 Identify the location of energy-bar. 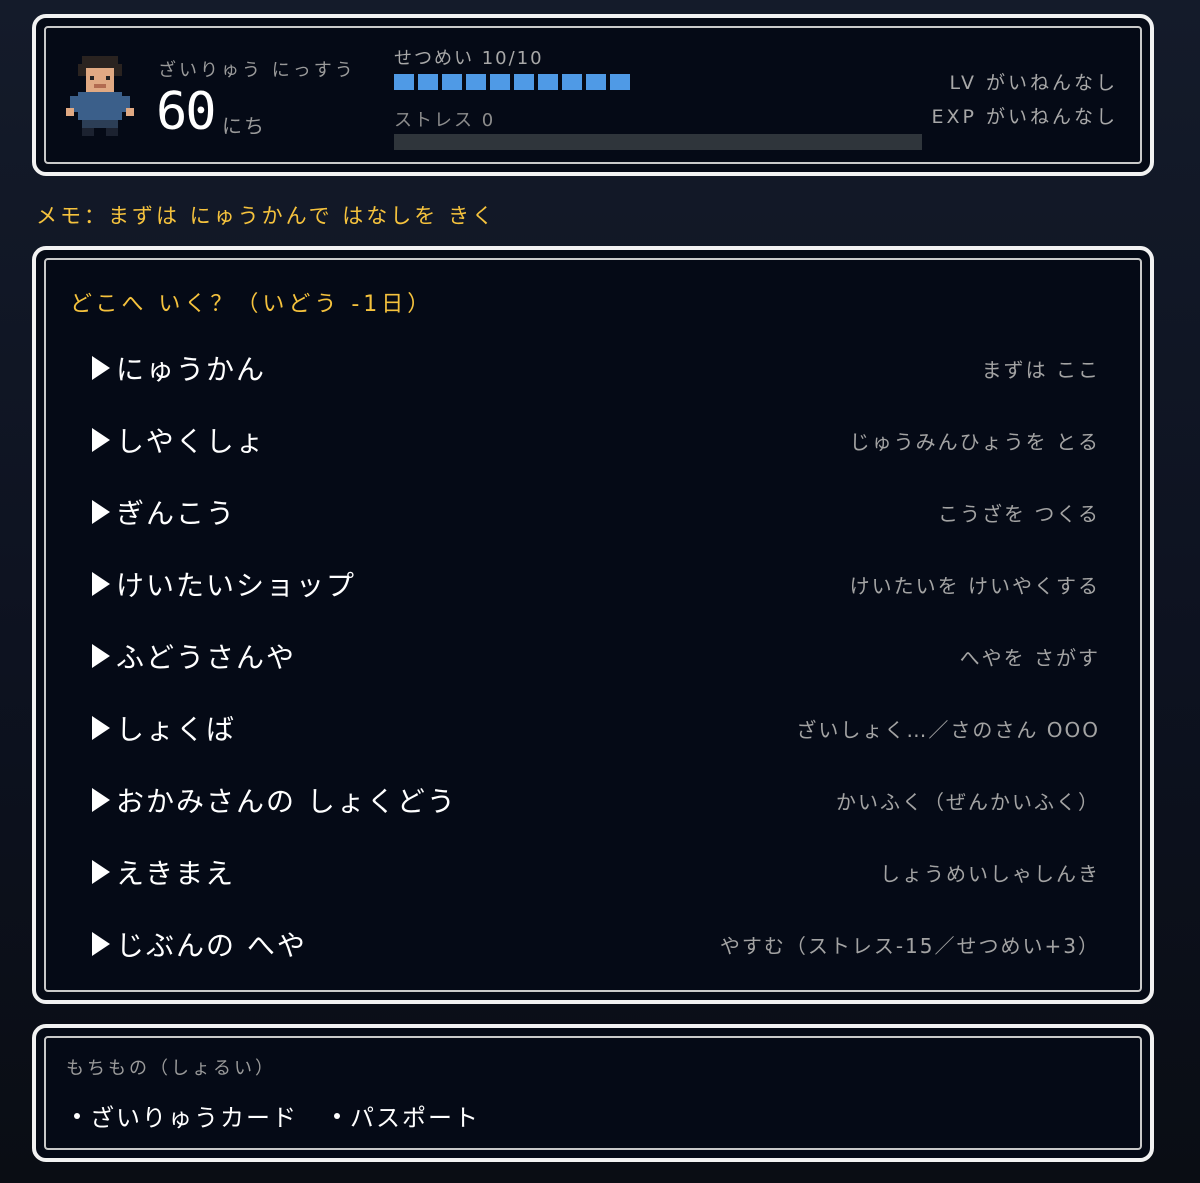
(512, 82).